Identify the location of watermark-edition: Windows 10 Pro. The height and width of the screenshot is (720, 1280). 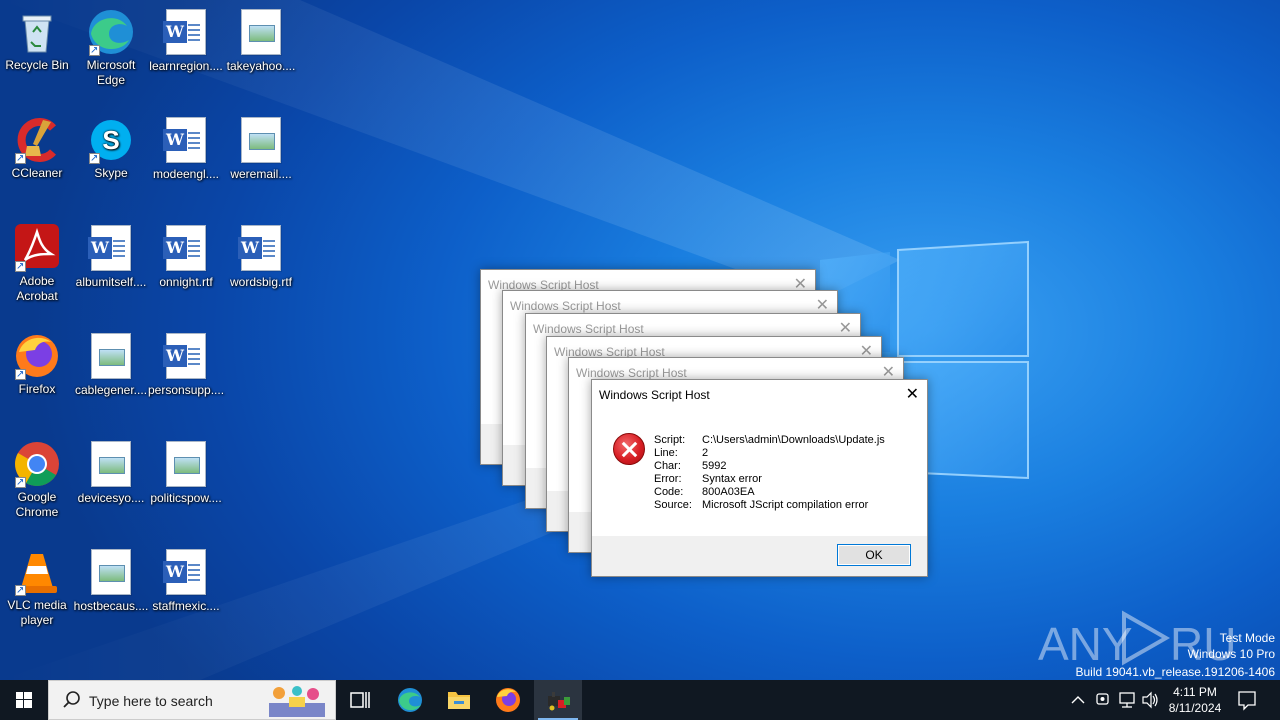
(1231, 654).